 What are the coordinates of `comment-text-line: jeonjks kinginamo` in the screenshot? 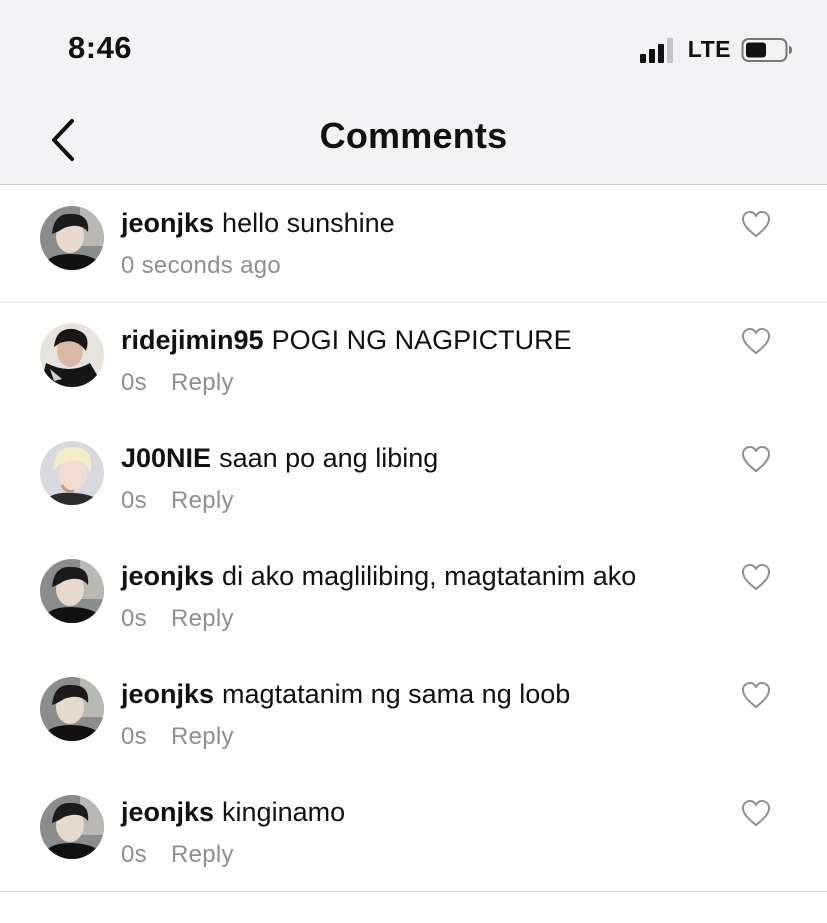 It's located at (233, 812).